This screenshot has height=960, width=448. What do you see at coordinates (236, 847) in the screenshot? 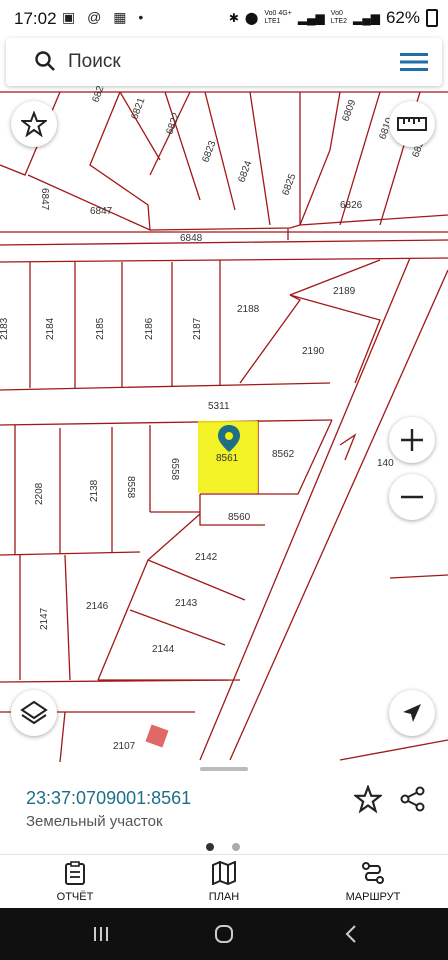
I see `page-dot` at bounding box center [236, 847].